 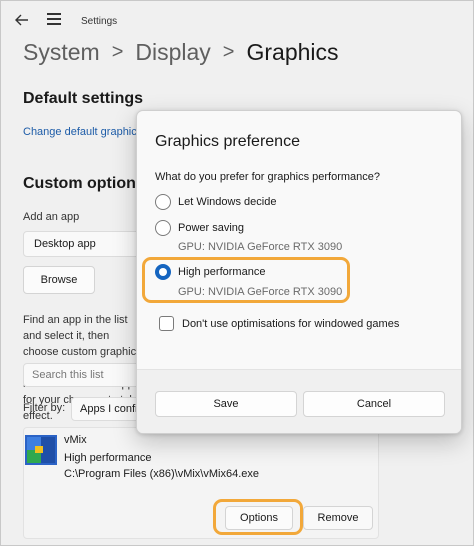 What do you see at coordinates (226, 404) in the screenshot?
I see `save-button: Save` at bounding box center [226, 404].